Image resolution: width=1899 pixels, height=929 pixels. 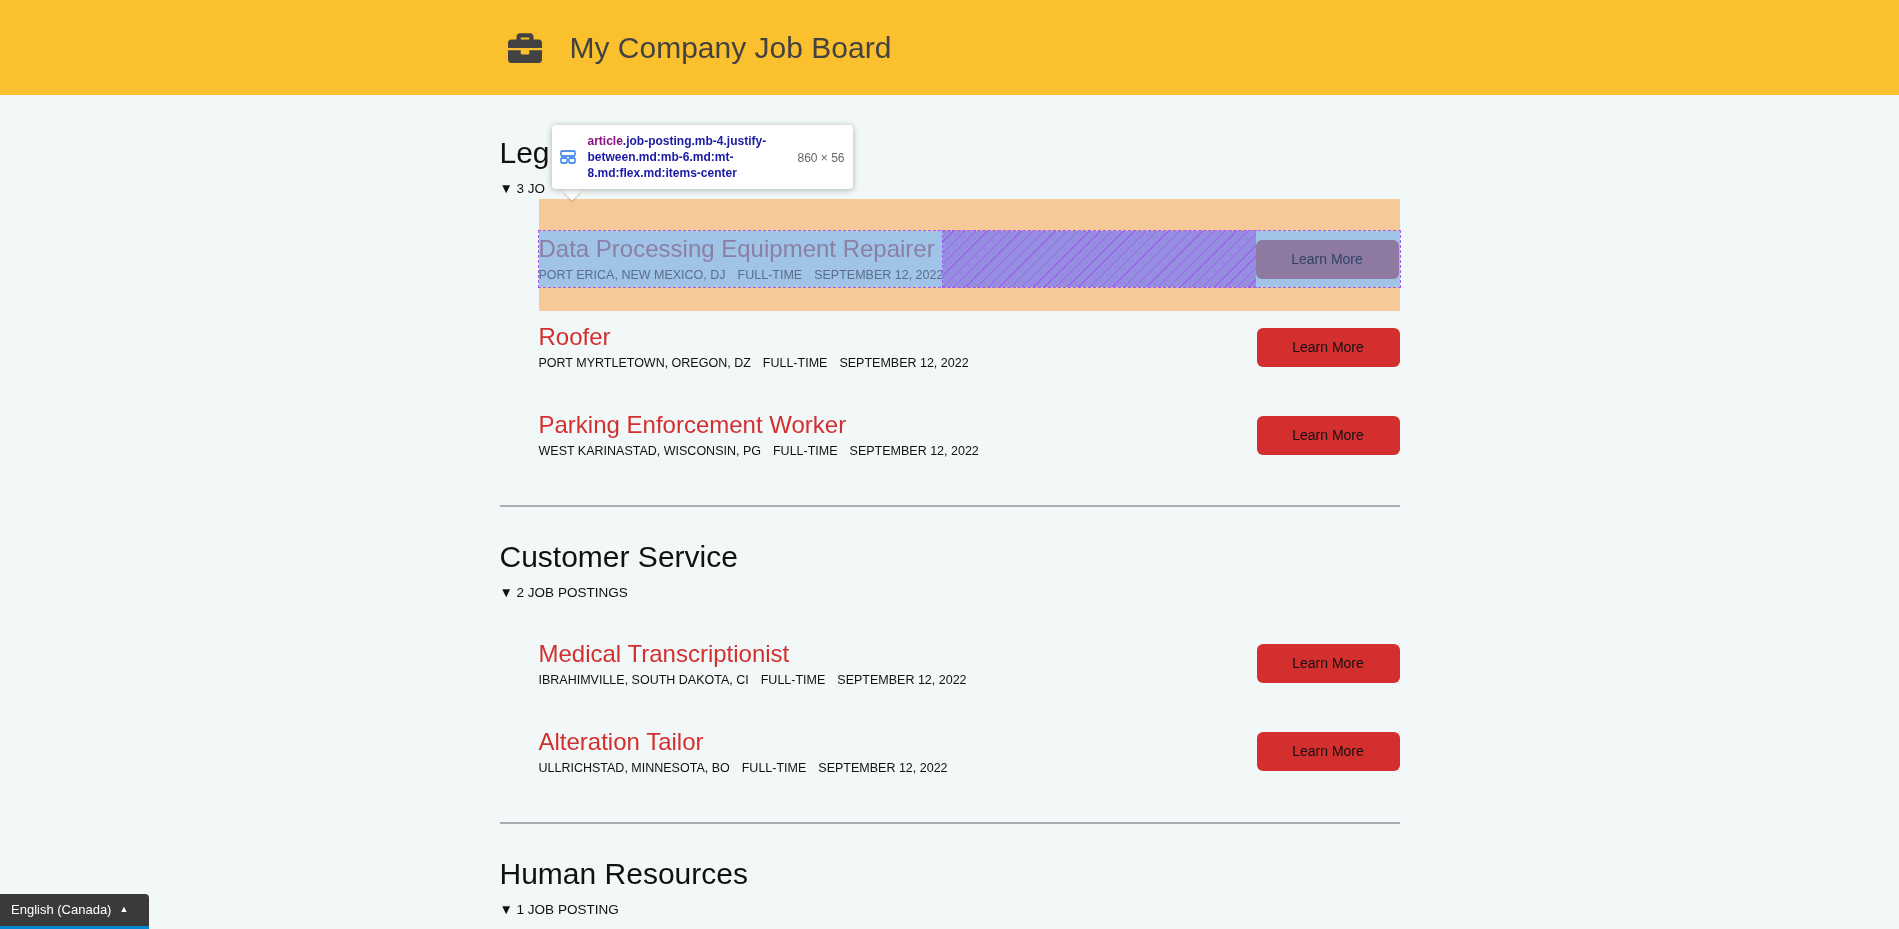 What do you see at coordinates (949, 189) in the screenshot?
I see `posting-count: ▼ 3 JO` at bounding box center [949, 189].